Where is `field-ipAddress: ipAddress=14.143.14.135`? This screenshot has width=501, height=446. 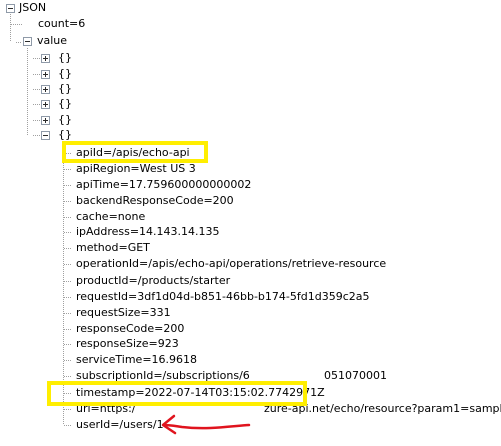
field-ipAddress: ipAddress=14.143.14.135 is located at coordinates (148, 232).